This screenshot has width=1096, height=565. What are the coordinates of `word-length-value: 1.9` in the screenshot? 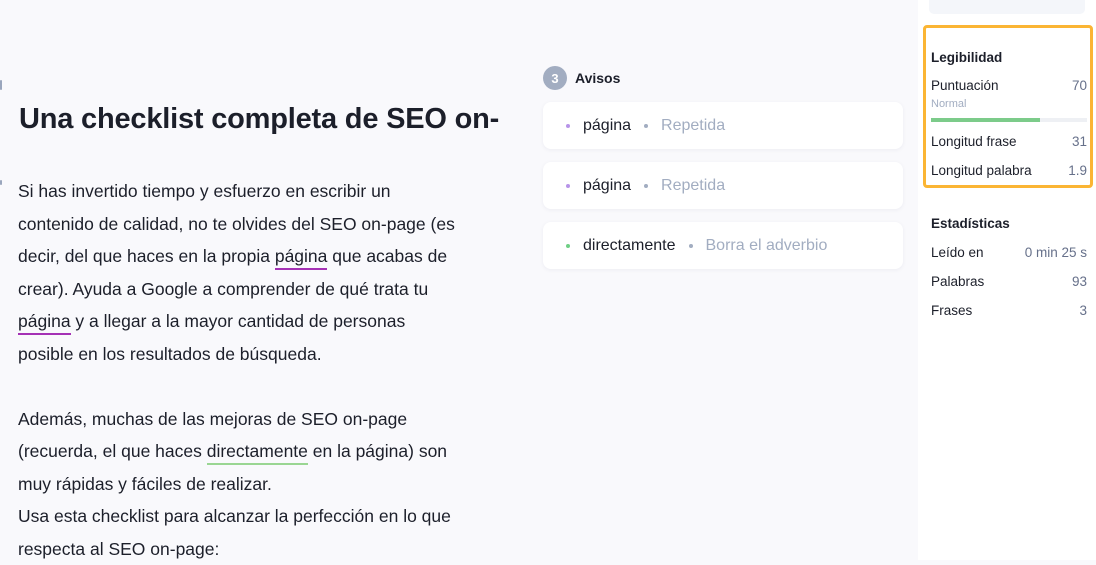 It's located at (1077, 170).